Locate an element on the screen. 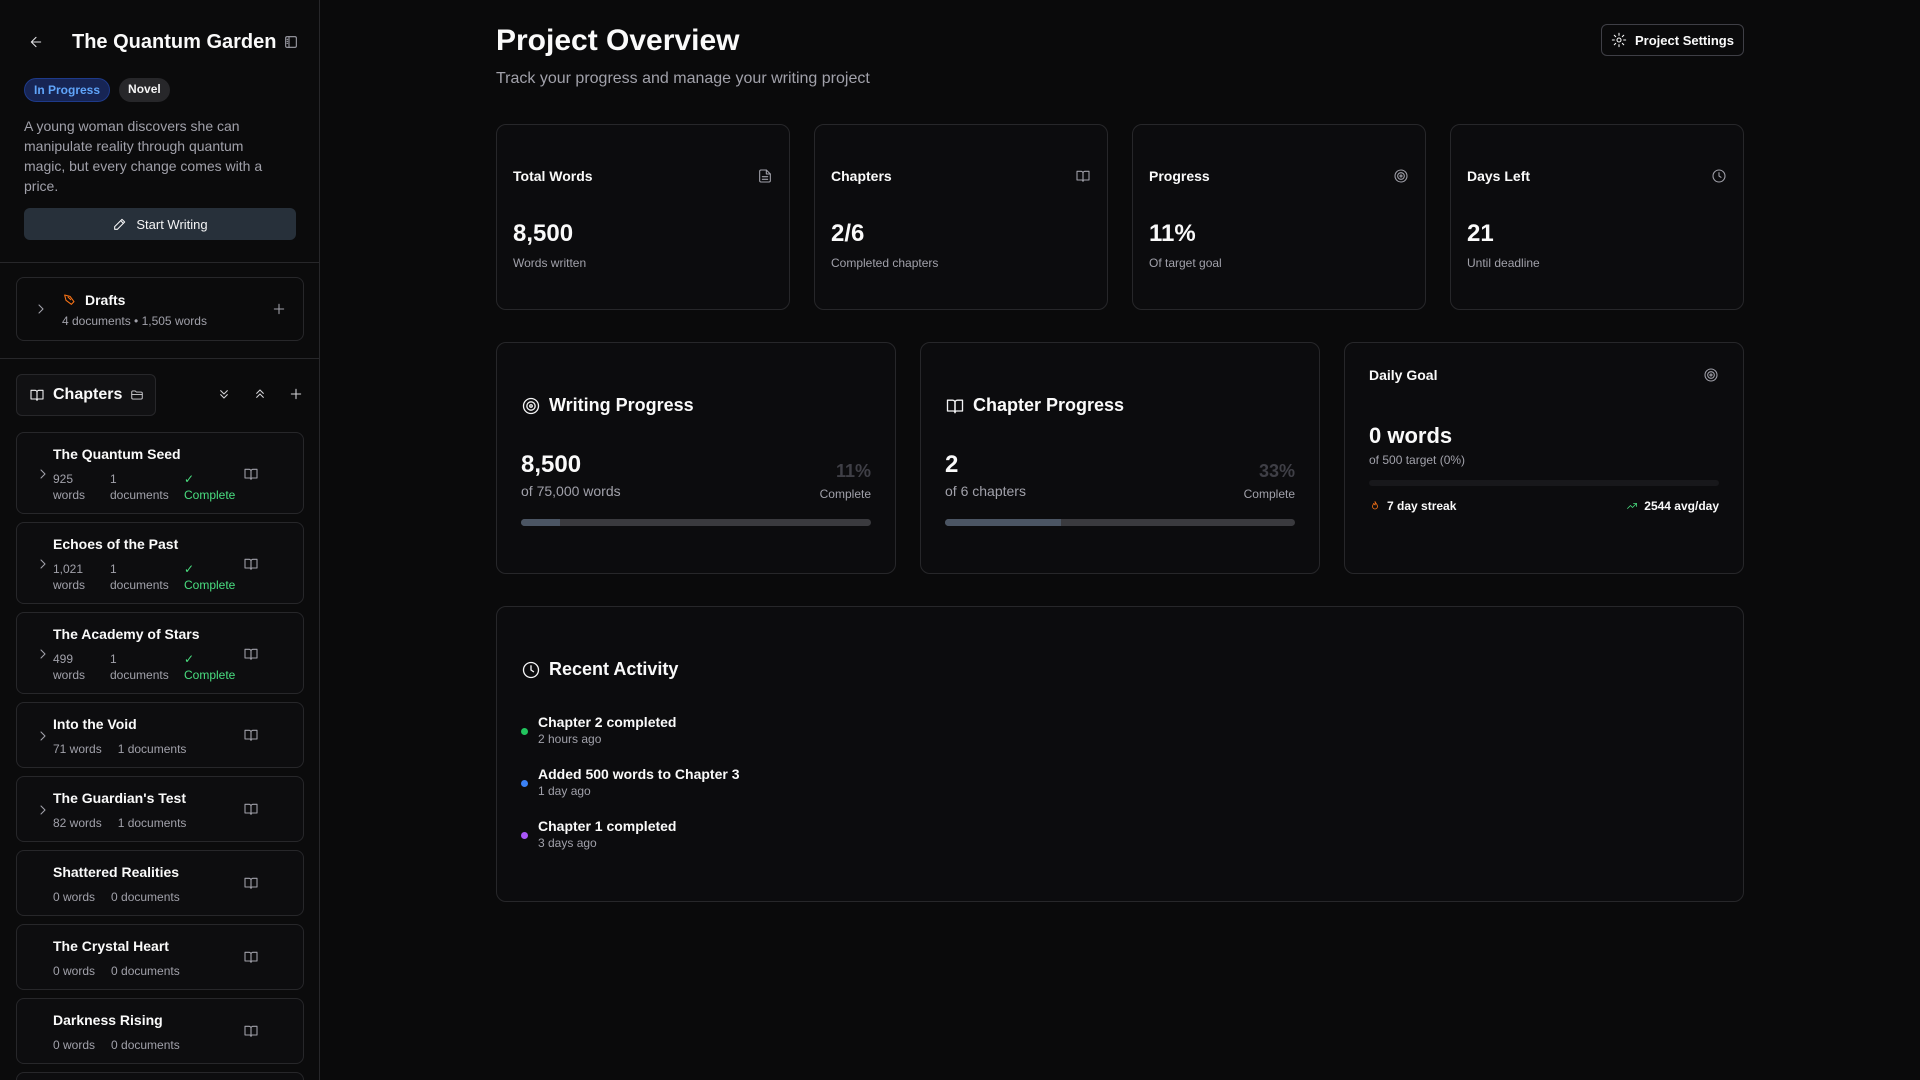 The height and width of the screenshot is (1080, 1920). card-title: Writing Progress is located at coordinates (621, 405).